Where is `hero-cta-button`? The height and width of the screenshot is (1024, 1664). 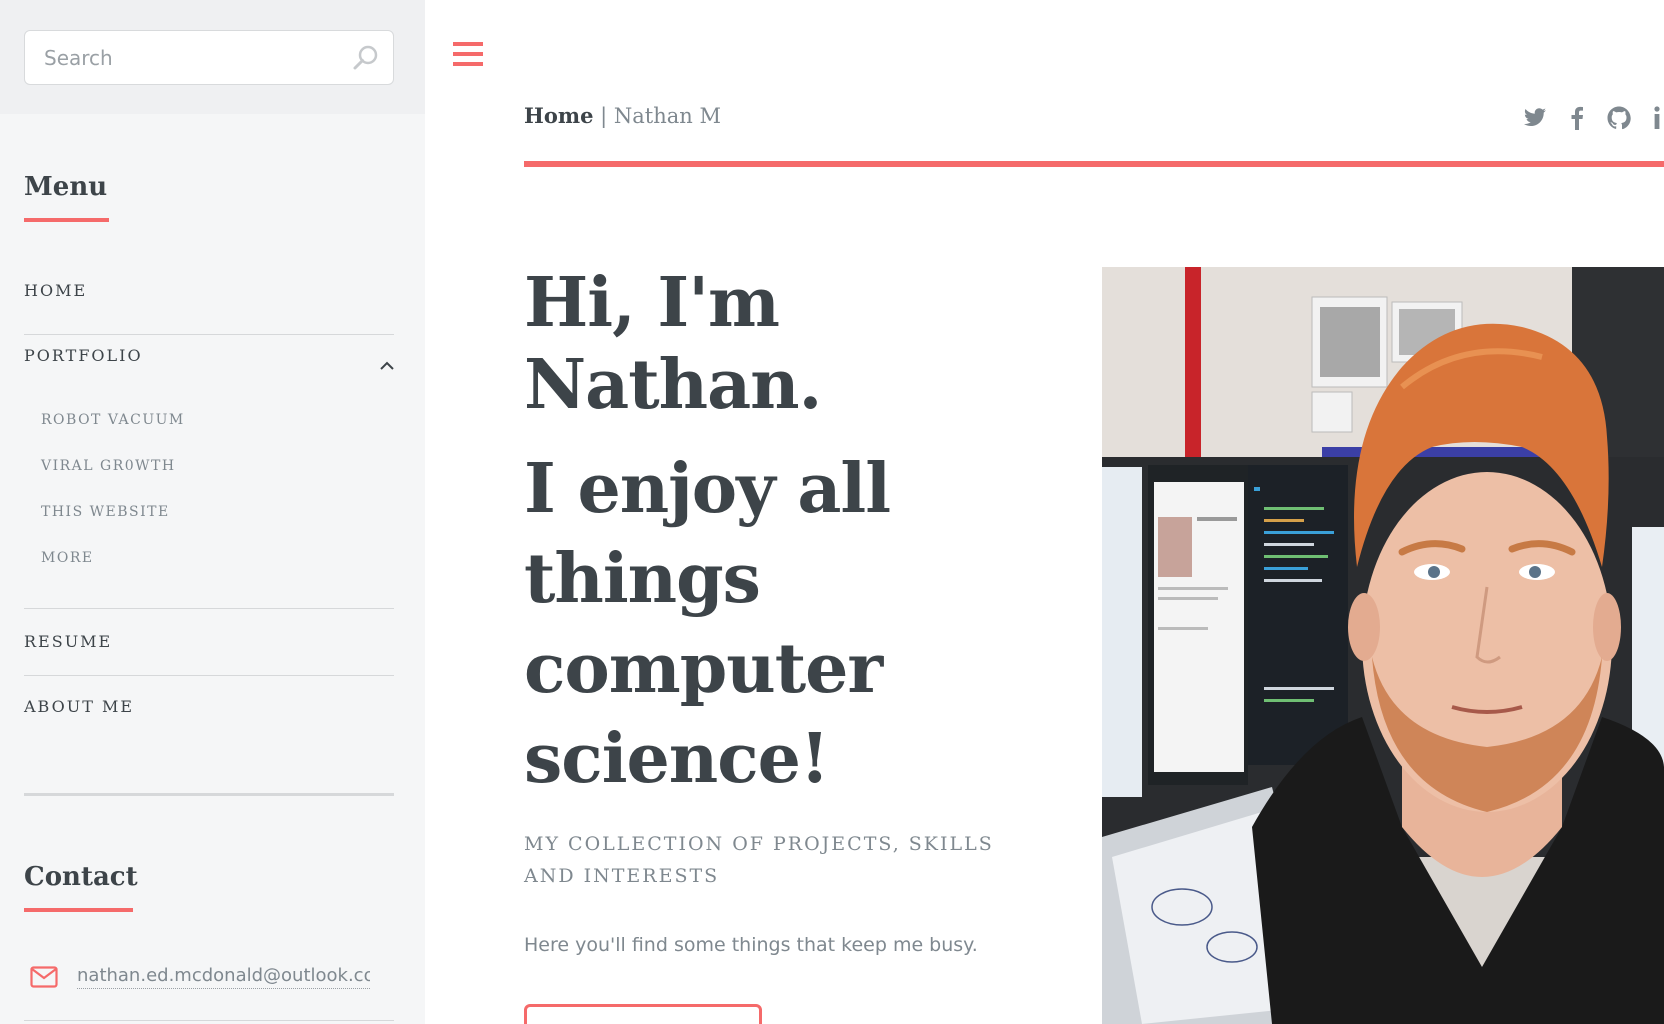 hero-cta-button is located at coordinates (643, 1014).